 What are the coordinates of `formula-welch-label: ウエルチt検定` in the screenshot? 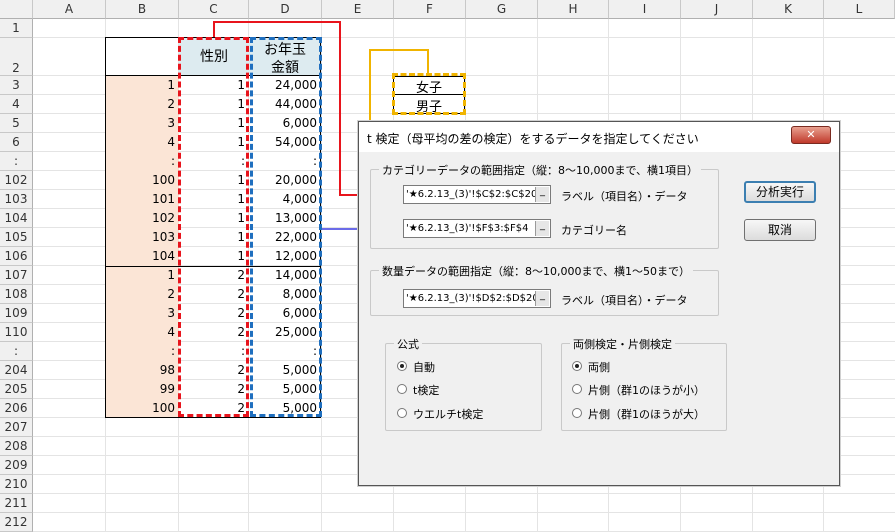 It's located at (448, 414).